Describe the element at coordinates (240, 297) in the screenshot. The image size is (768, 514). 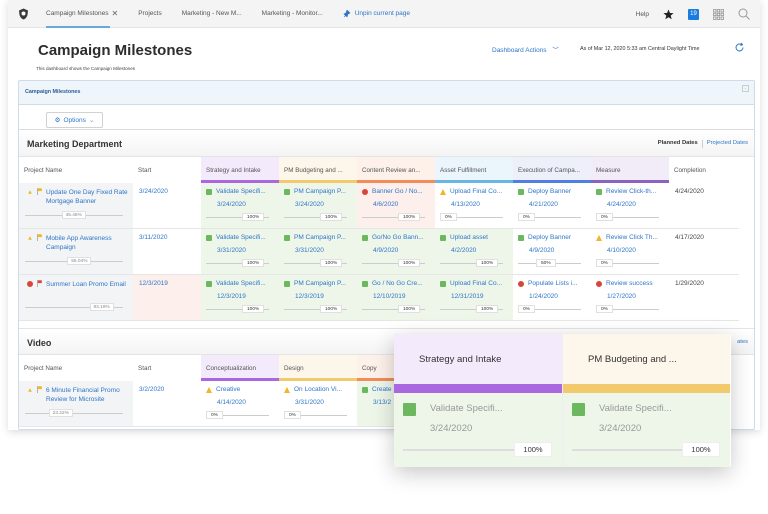
I see `milestone-cell: Validate Specifi... 12/3/2019 100%` at that location.